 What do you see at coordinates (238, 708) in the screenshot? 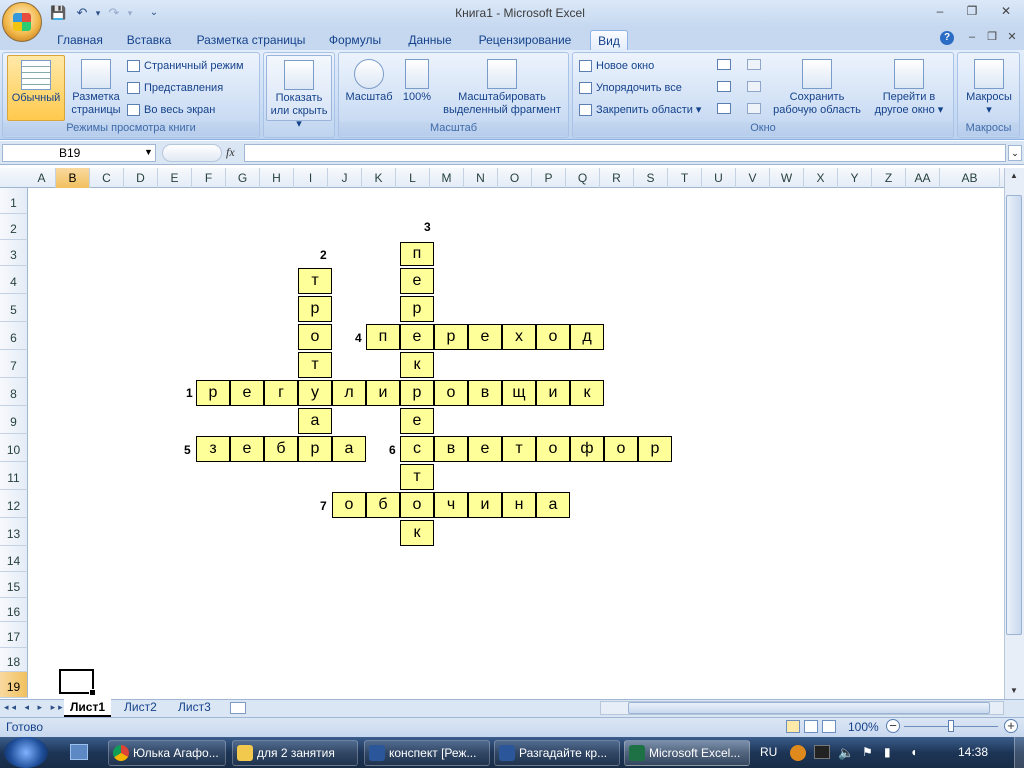
I see `insert-sheet-icon` at bounding box center [238, 708].